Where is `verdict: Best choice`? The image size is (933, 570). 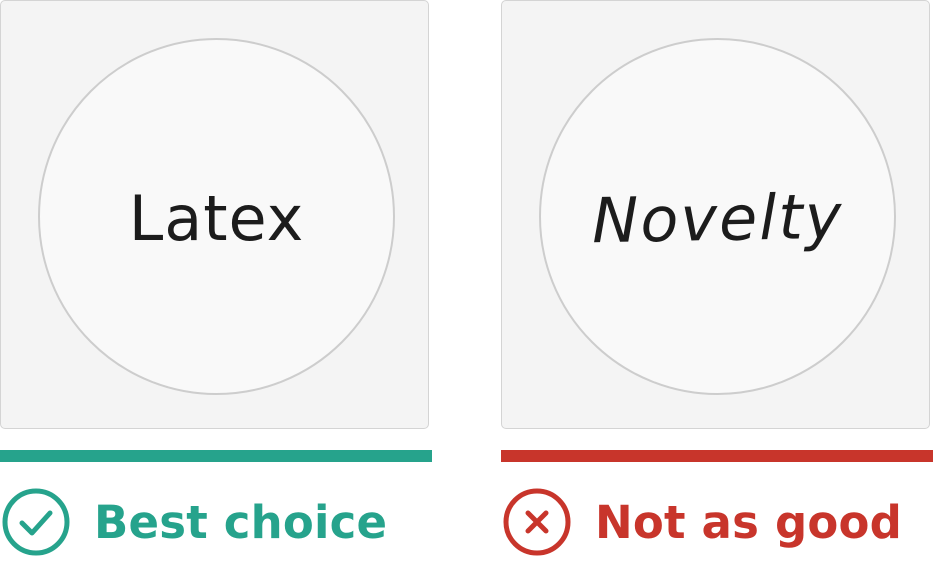 verdict: Best choice is located at coordinates (193, 522).